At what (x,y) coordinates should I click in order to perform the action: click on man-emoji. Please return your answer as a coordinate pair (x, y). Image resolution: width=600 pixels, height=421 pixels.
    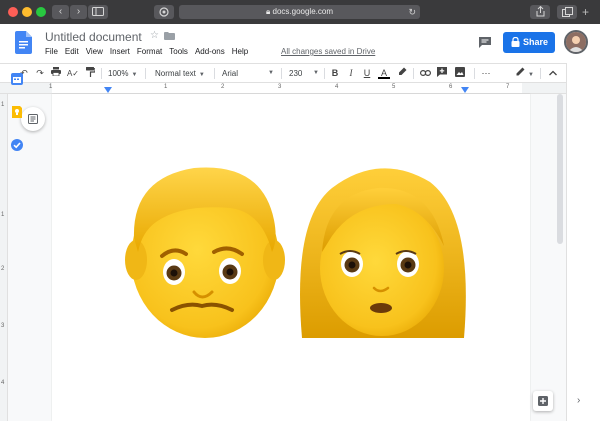
    Looking at the image, I should click on (204, 250).